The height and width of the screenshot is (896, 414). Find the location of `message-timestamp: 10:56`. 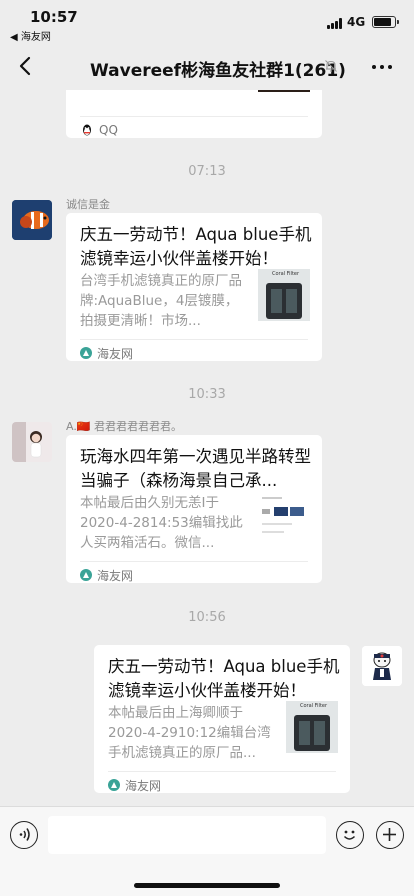

message-timestamp: 10:56 is located at coordinates (207, 617).